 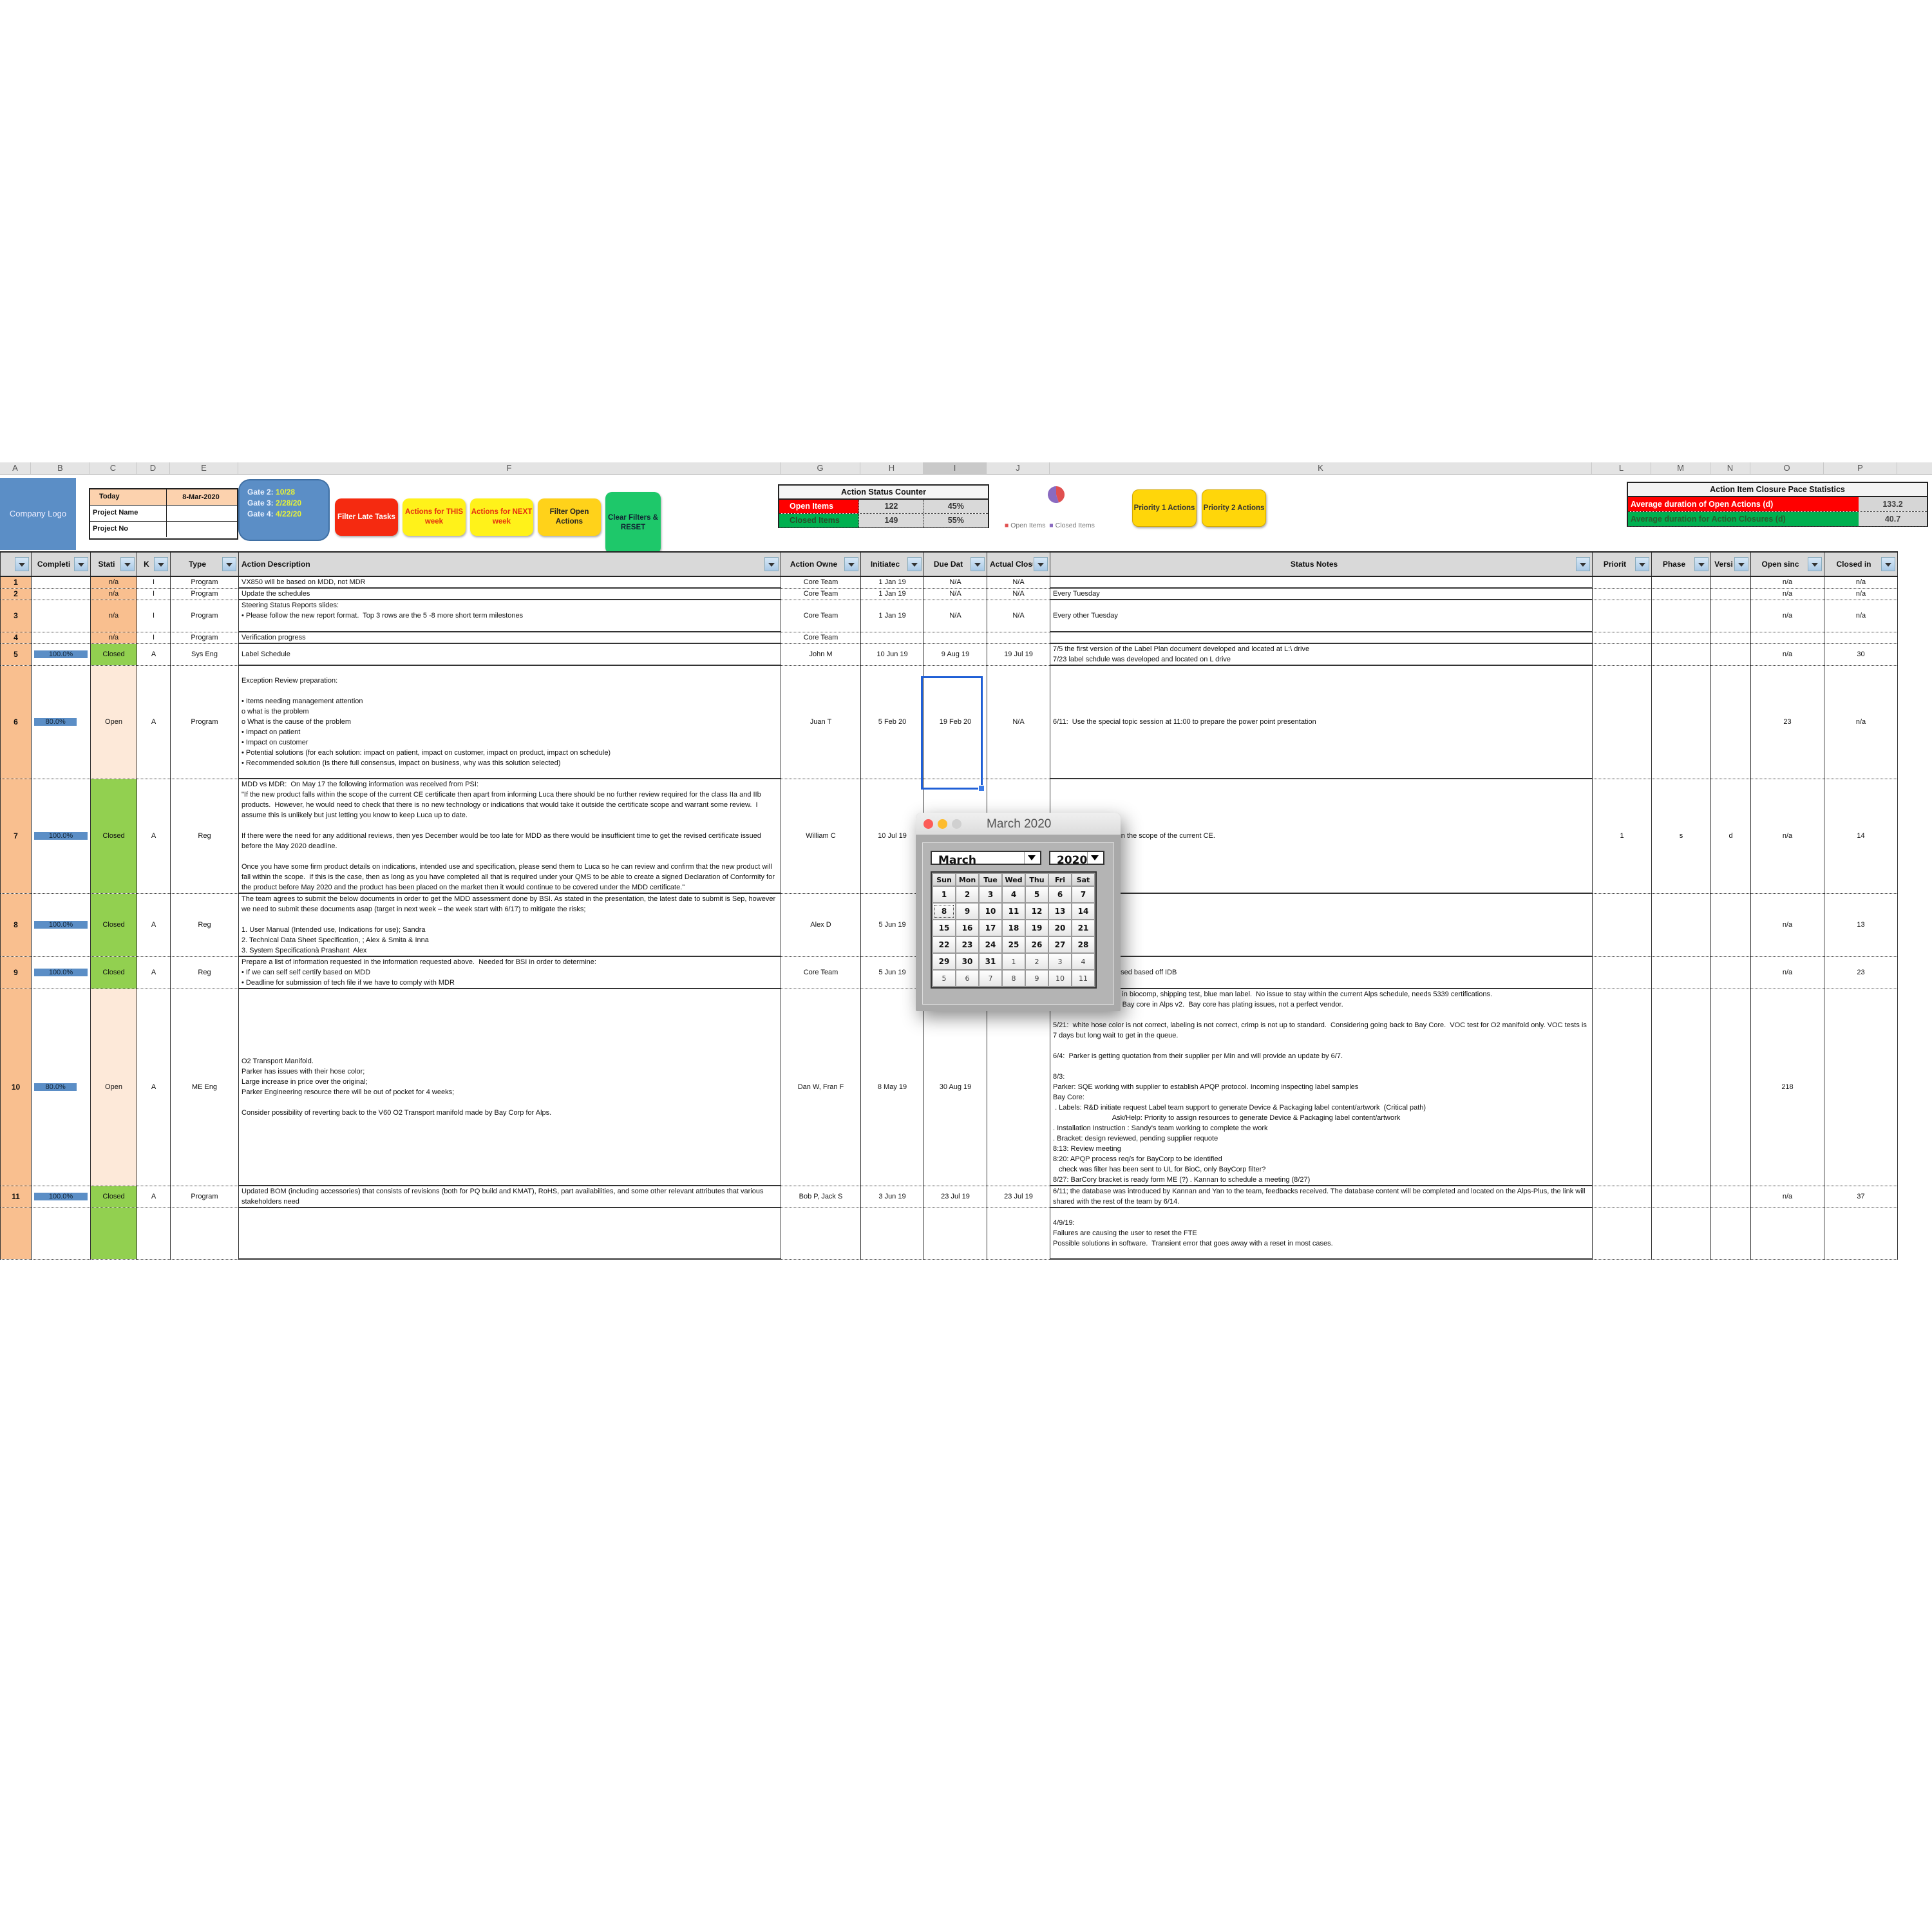 I want to click on cell-initiated-date: 8 May 19, so click(x=892, y=1087).